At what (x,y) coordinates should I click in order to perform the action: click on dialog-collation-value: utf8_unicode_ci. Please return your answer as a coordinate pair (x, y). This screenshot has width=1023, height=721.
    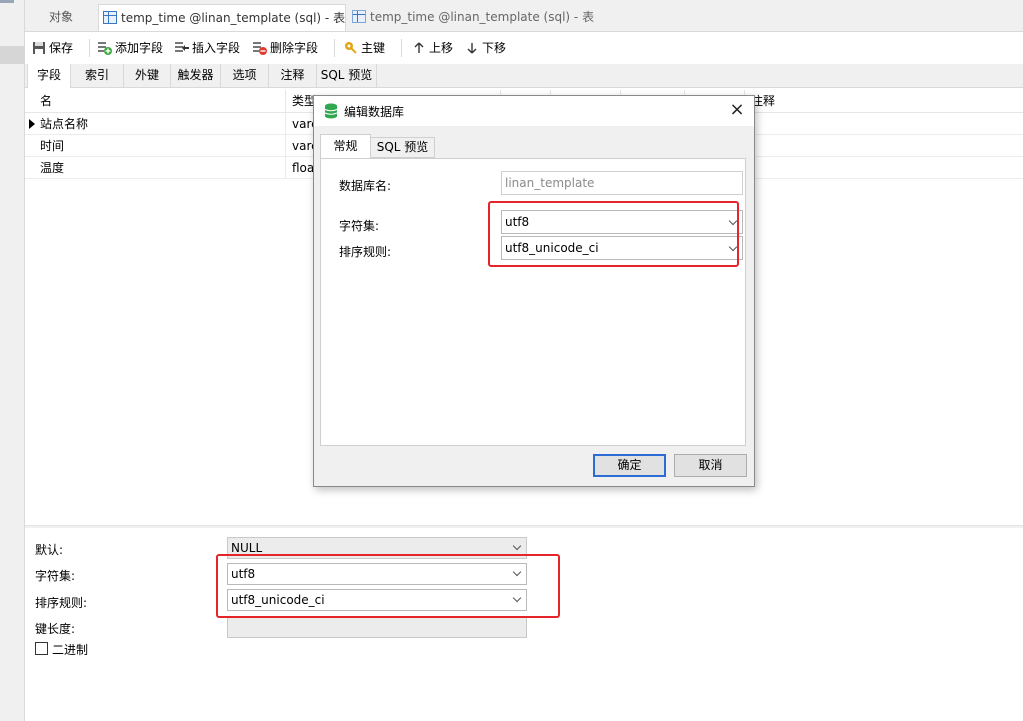
    Looking at the image, I should click on (552, 248).